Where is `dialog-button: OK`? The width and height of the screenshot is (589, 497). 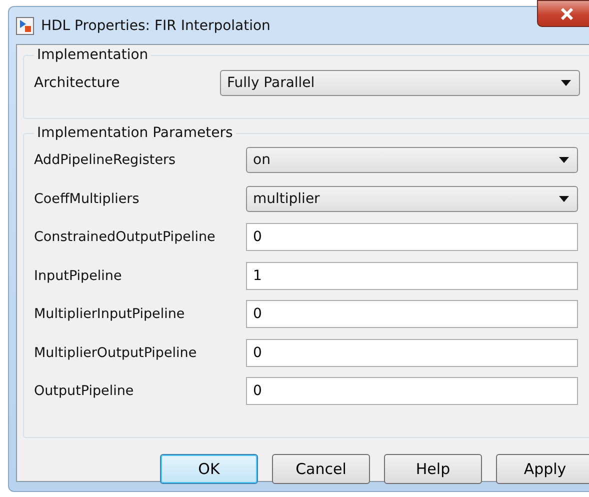
dialog-button: OK is located at coordinates (209, 469).